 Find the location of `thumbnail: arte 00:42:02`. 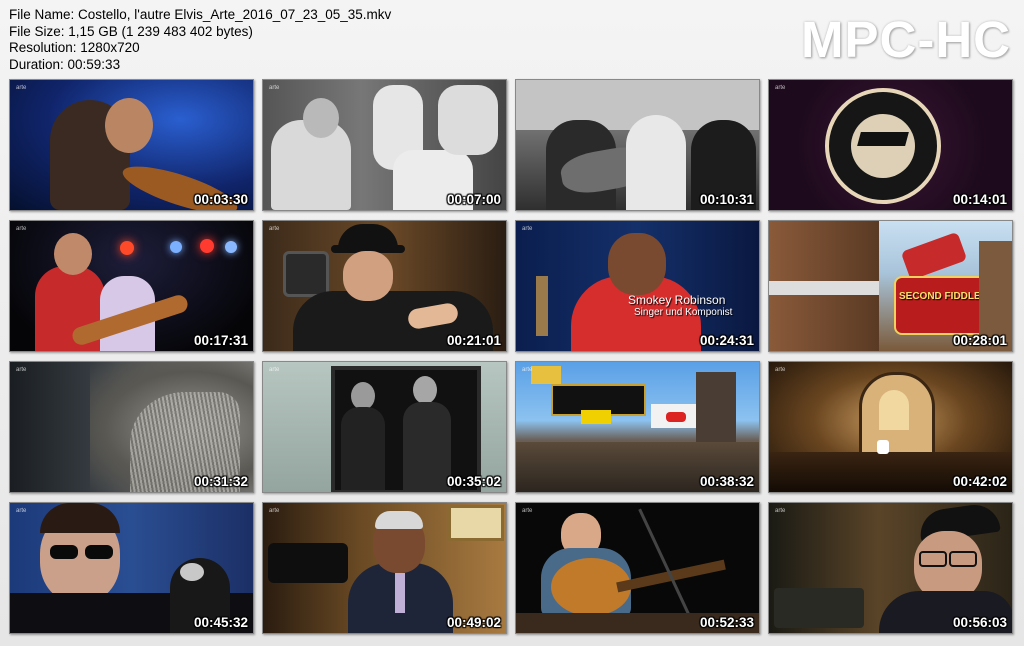

thumbnail: arte 00:42:02 is located at coordinates (890, 427).